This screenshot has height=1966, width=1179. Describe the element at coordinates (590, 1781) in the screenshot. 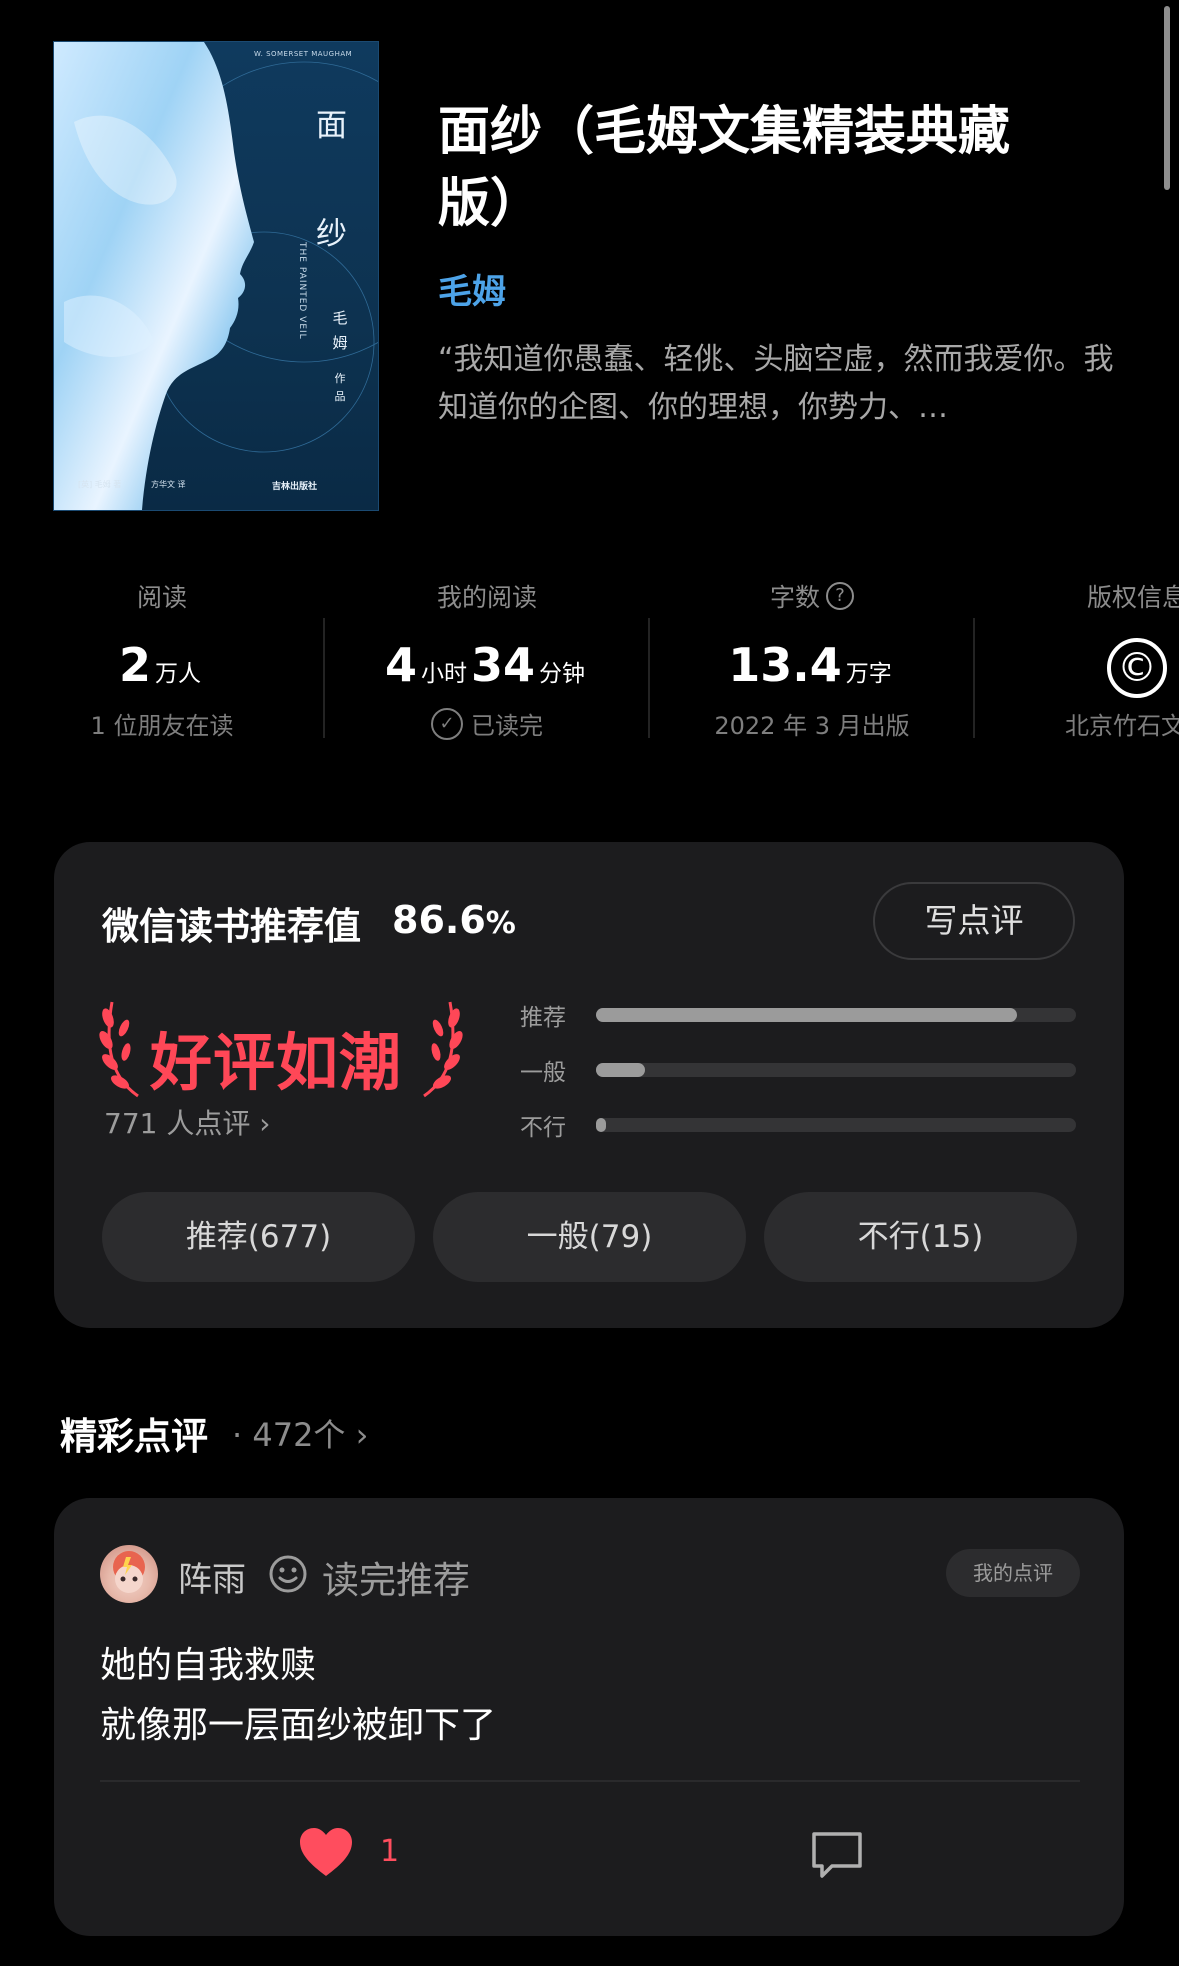

I see `divider` at that location.